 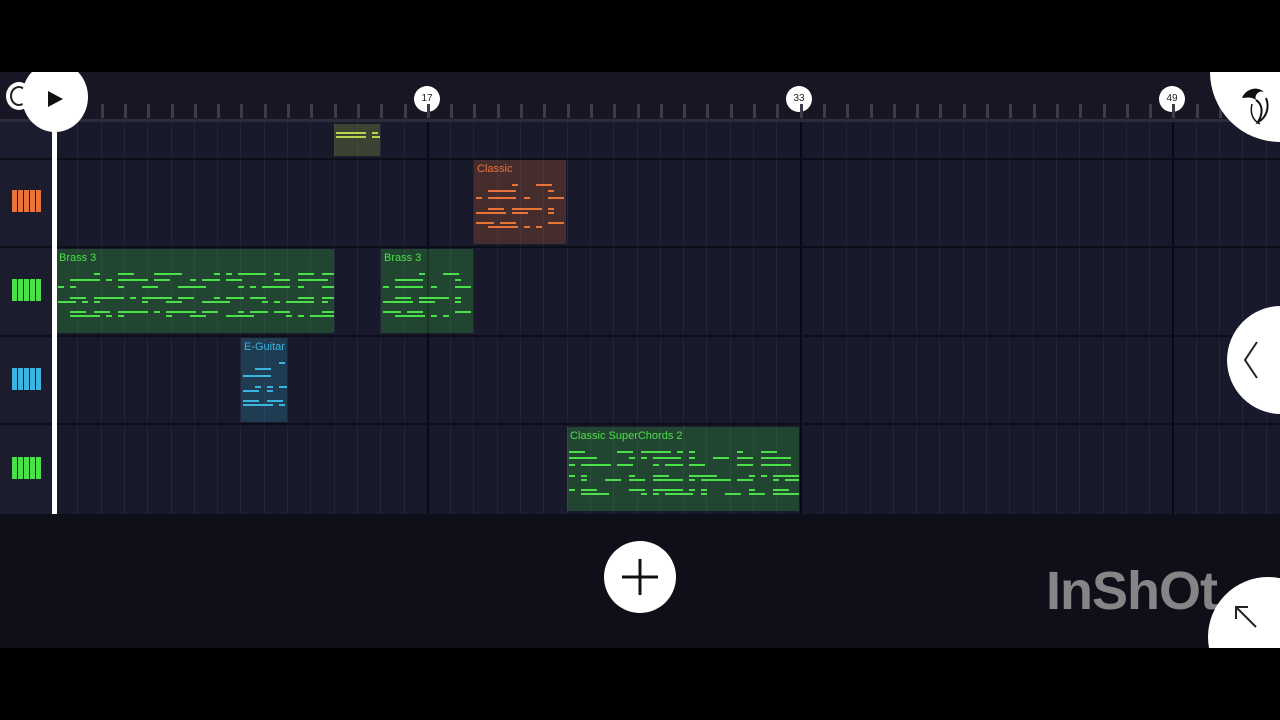 What do you see at coordinates (54, 318) in the screenshot?
I see `playhead` at bounding box center [54, 318].